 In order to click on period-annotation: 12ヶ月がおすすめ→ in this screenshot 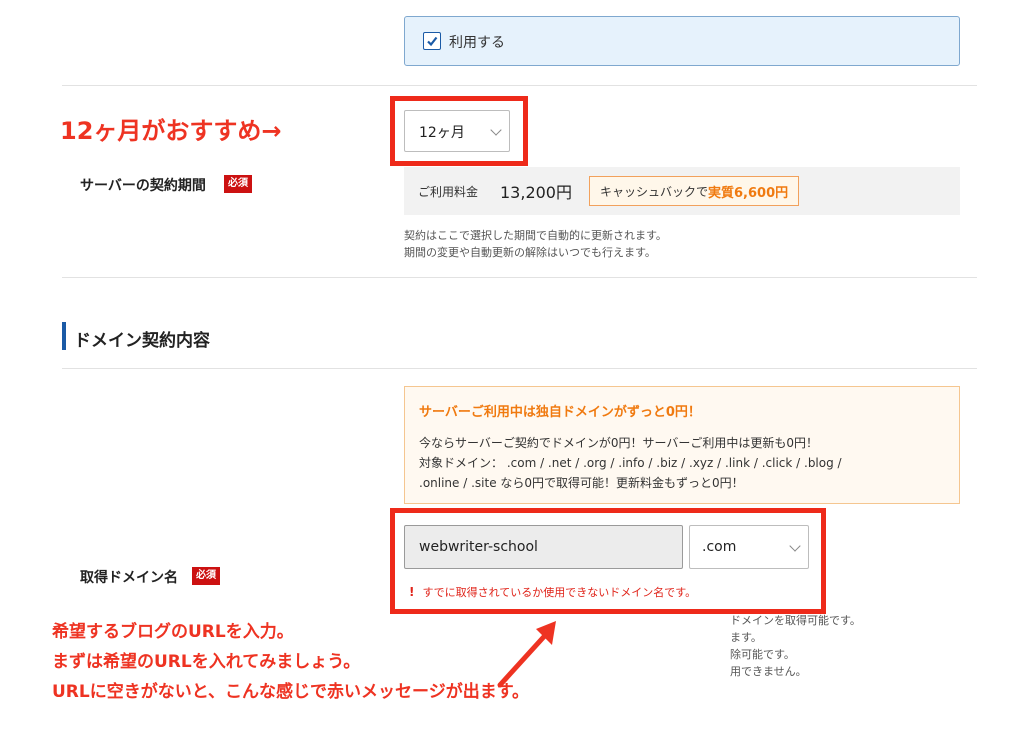, I will do `click(171, 131)`.